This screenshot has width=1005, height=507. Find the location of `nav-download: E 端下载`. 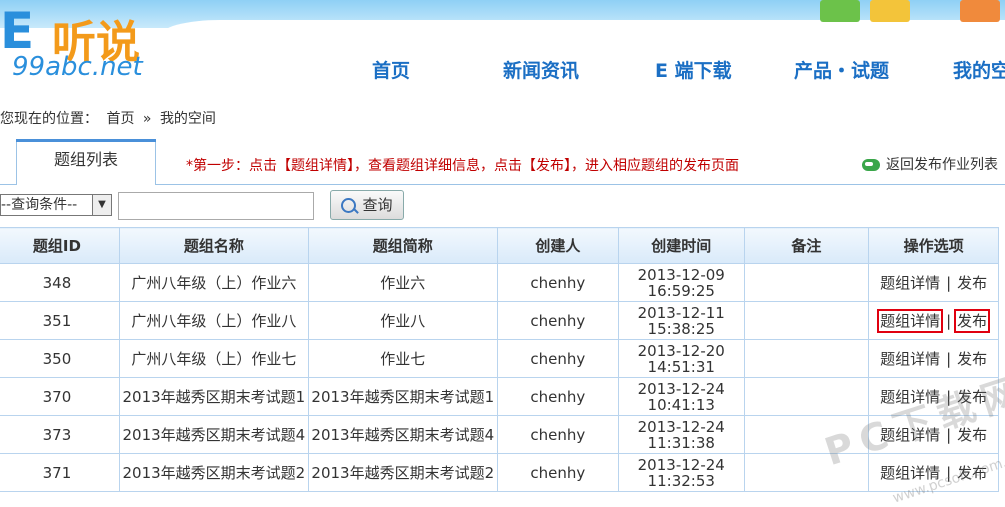

nav-download: E 端下载 is located at coordinates (693, 69).